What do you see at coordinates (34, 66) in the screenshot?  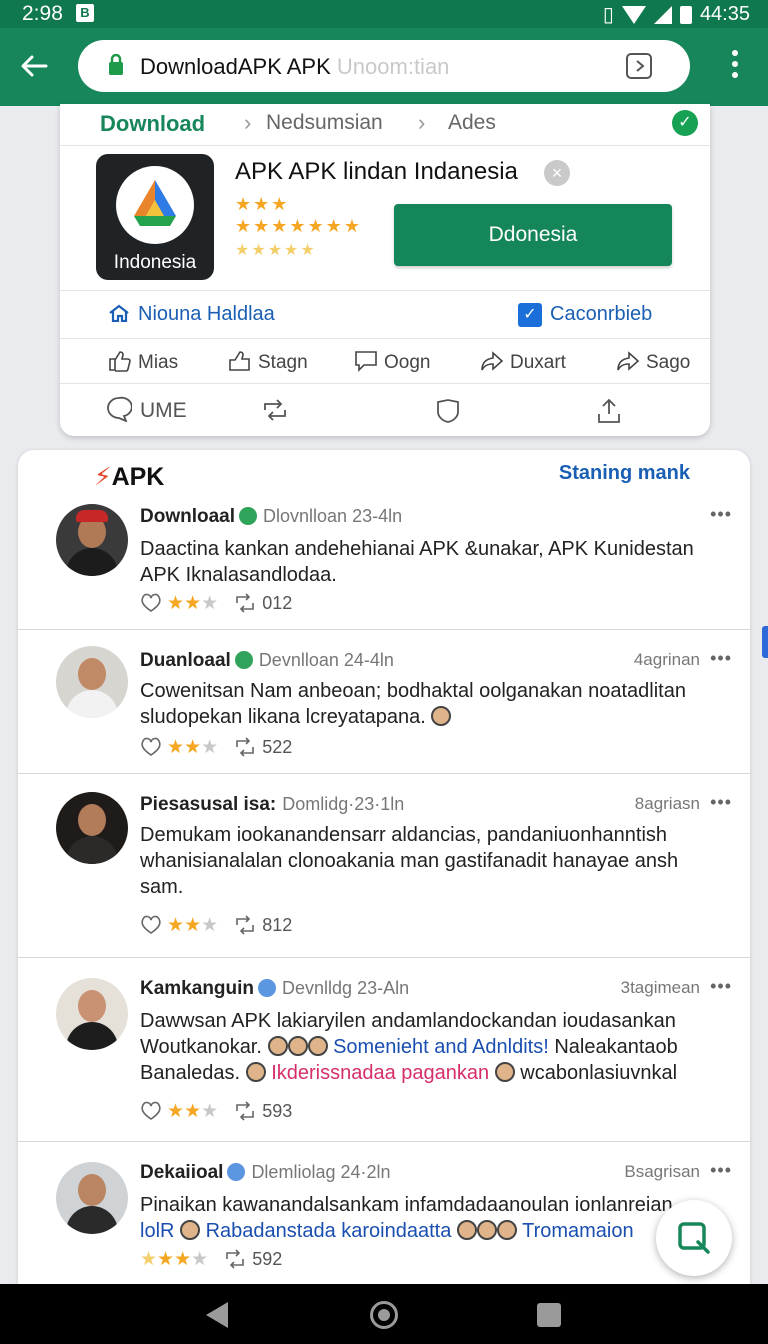 I see `back-arrow-icon` at bounding box center [34, 66].